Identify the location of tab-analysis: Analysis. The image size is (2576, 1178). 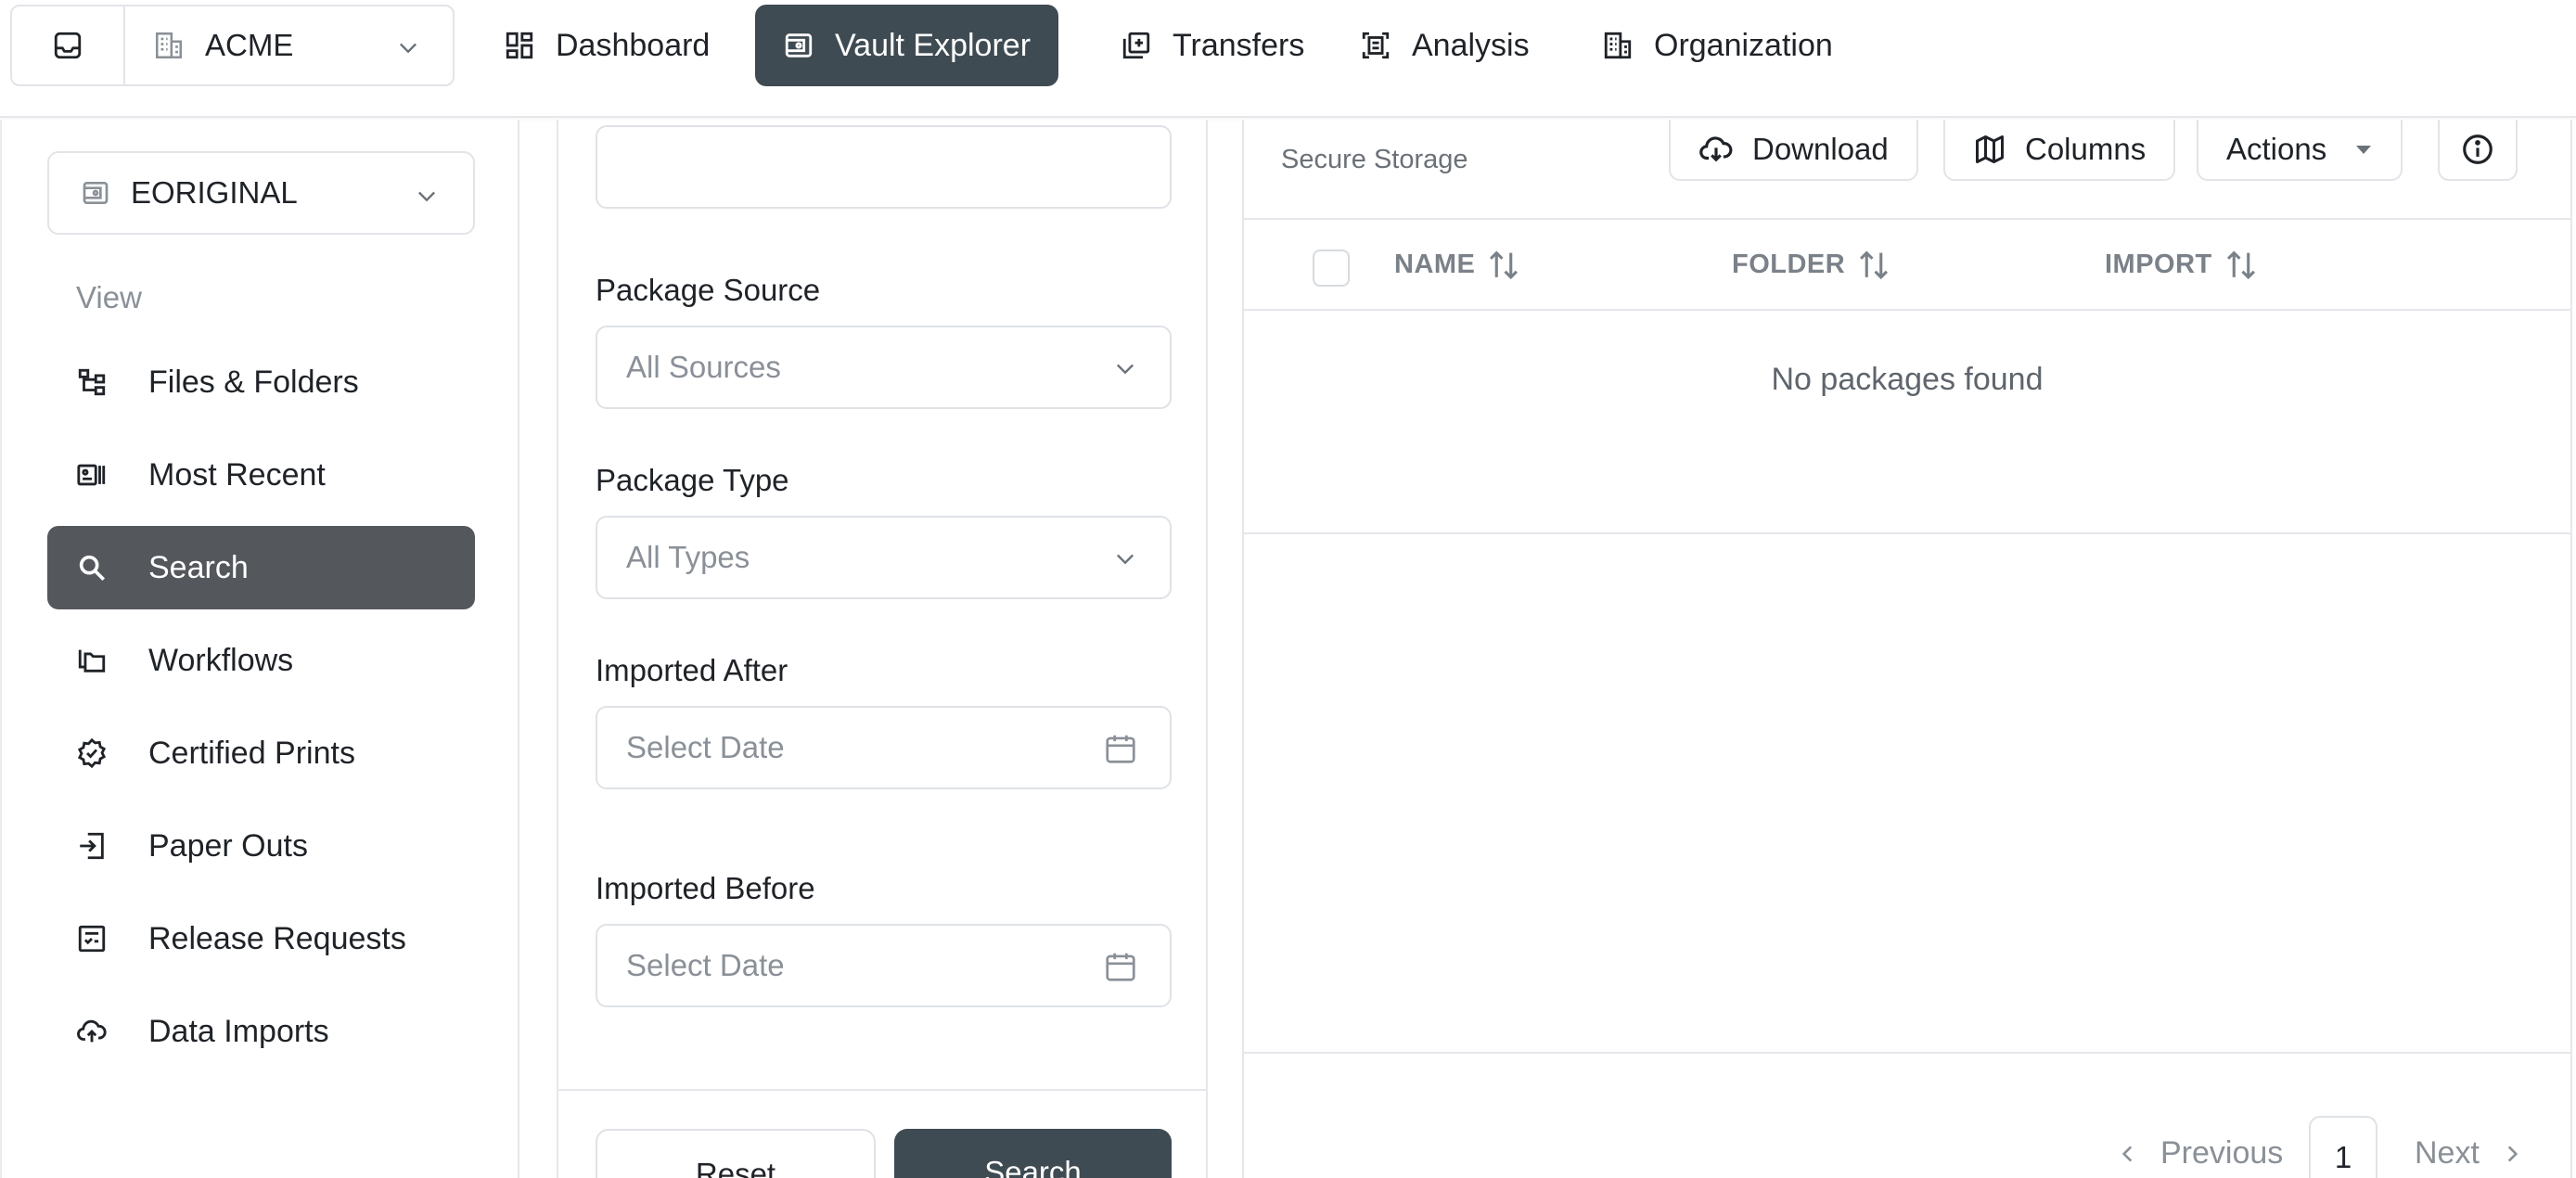
(1444, 46).